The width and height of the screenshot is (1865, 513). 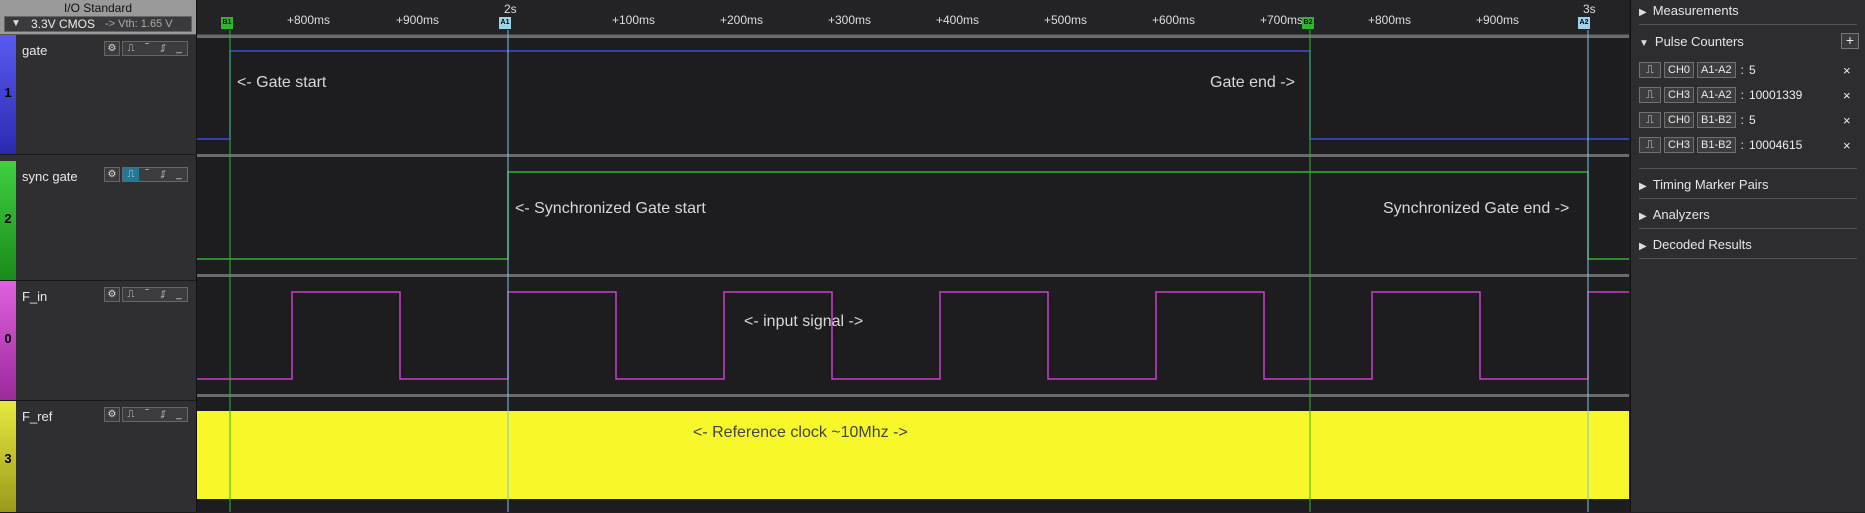 I want to click on io-standard-value: 3.3V CMOS, so click(x=63, y=24).